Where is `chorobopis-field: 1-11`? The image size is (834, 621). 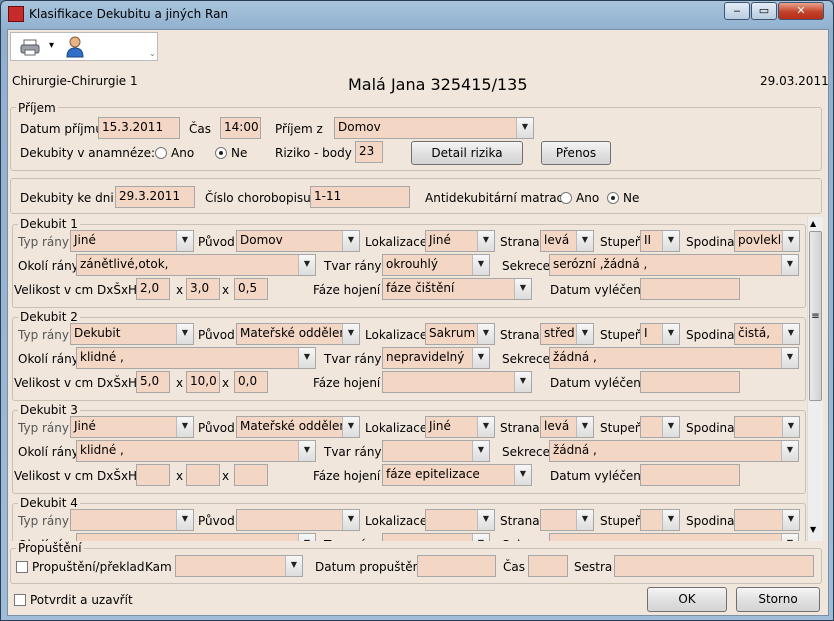 chorobopis-field: 1-11 is located at coordinates (360, 197).